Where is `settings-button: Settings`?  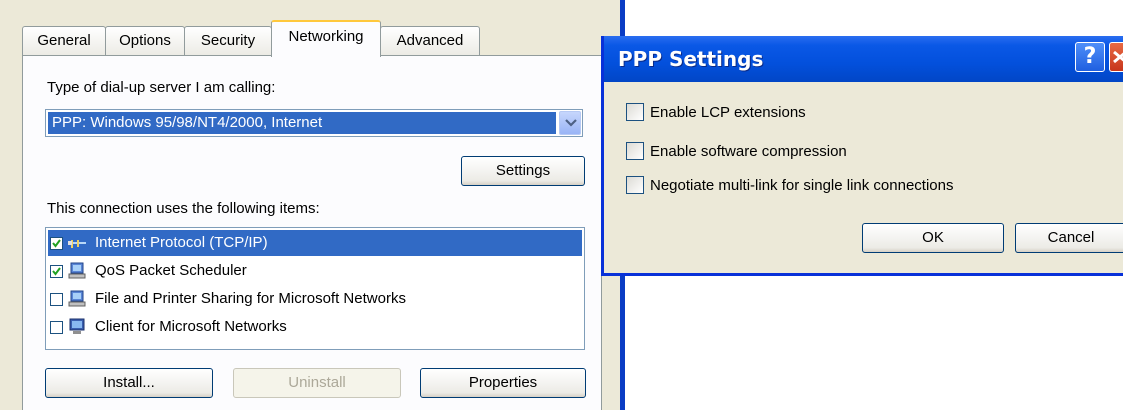 settings-button: Settings is located at coordinates (523, 171).